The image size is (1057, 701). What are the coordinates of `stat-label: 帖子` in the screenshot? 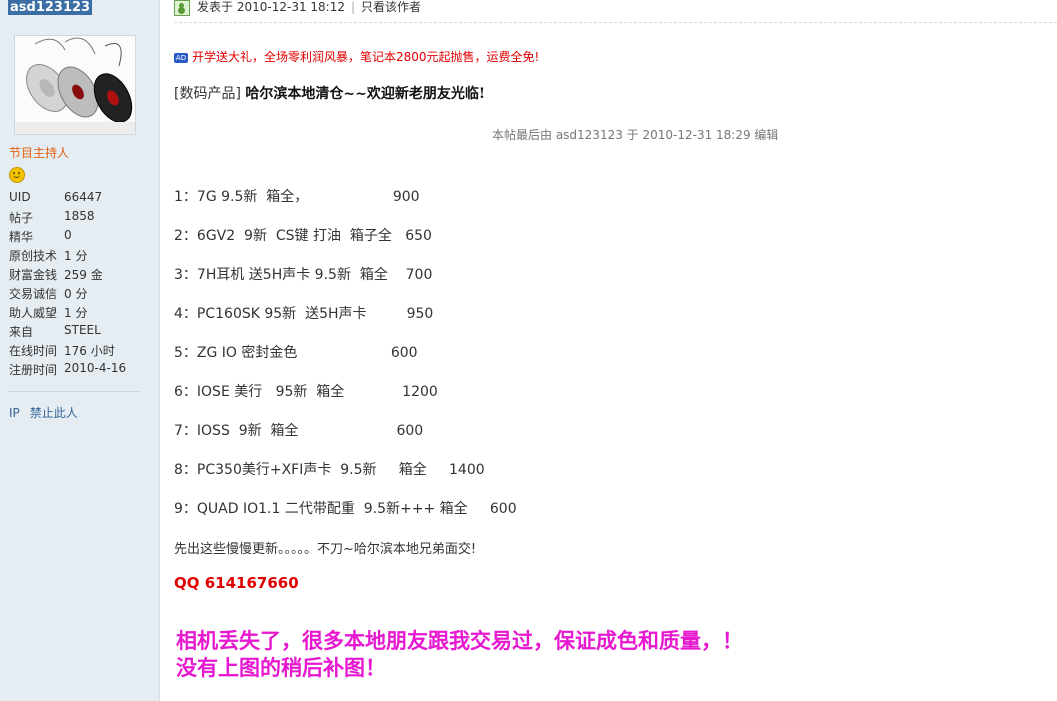 It's located at (21, 218).